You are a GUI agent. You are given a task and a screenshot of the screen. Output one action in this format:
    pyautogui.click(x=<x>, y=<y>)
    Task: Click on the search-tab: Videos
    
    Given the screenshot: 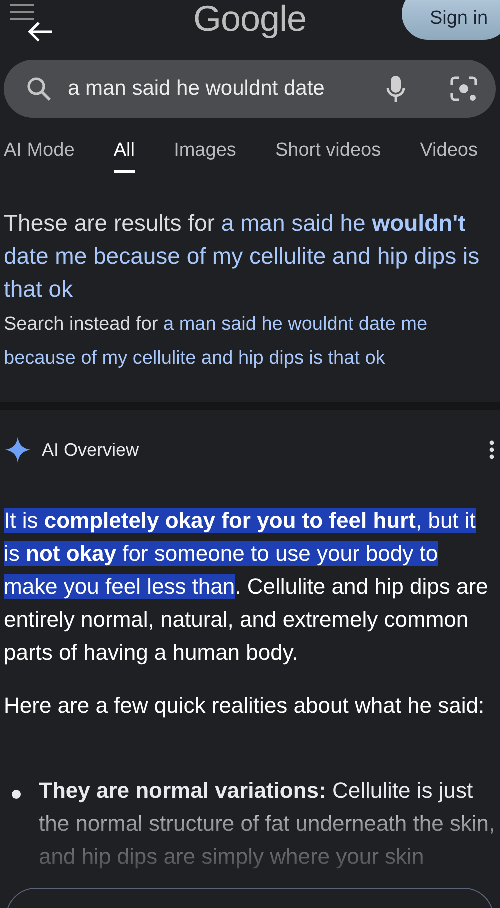 What is the action you would take?
    pyautogui.click(x=449, y=154)
    